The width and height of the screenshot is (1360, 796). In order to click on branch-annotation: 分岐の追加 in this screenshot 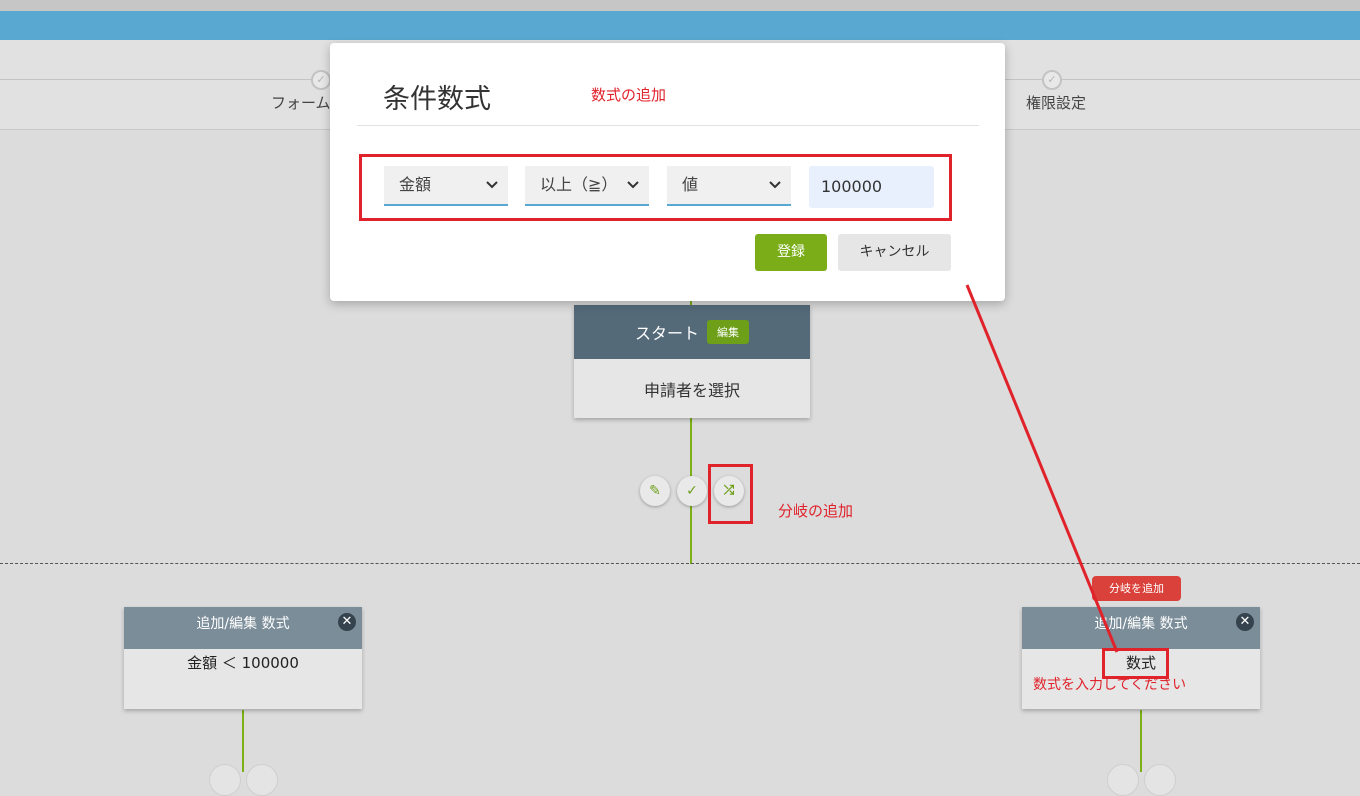, I will do `click(816, 511)`.